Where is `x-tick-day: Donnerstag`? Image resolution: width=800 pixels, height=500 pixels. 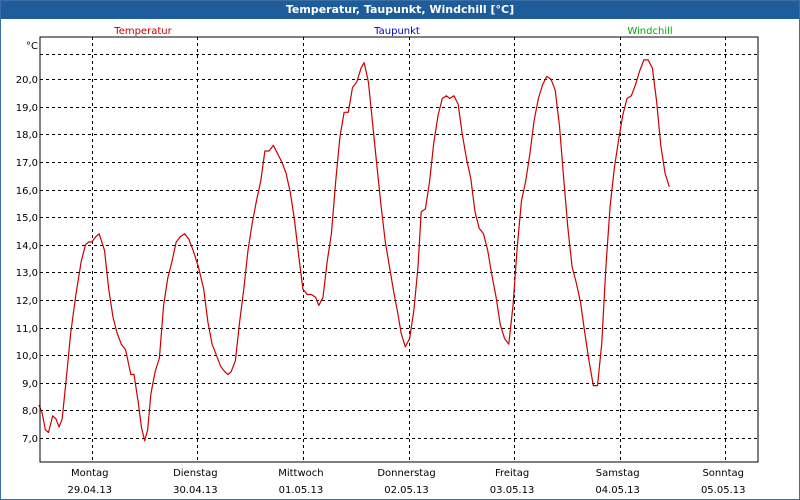 x-tick-day: Donnerstag is located at coordinates (406, 473).